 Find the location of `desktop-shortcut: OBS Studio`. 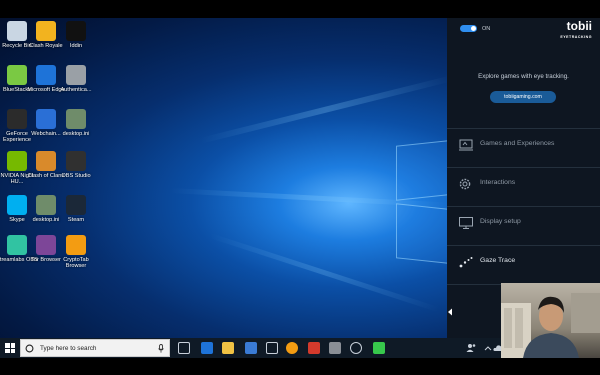

desktop-shortcut: OBS Studio is located at coordinates (76, 165).